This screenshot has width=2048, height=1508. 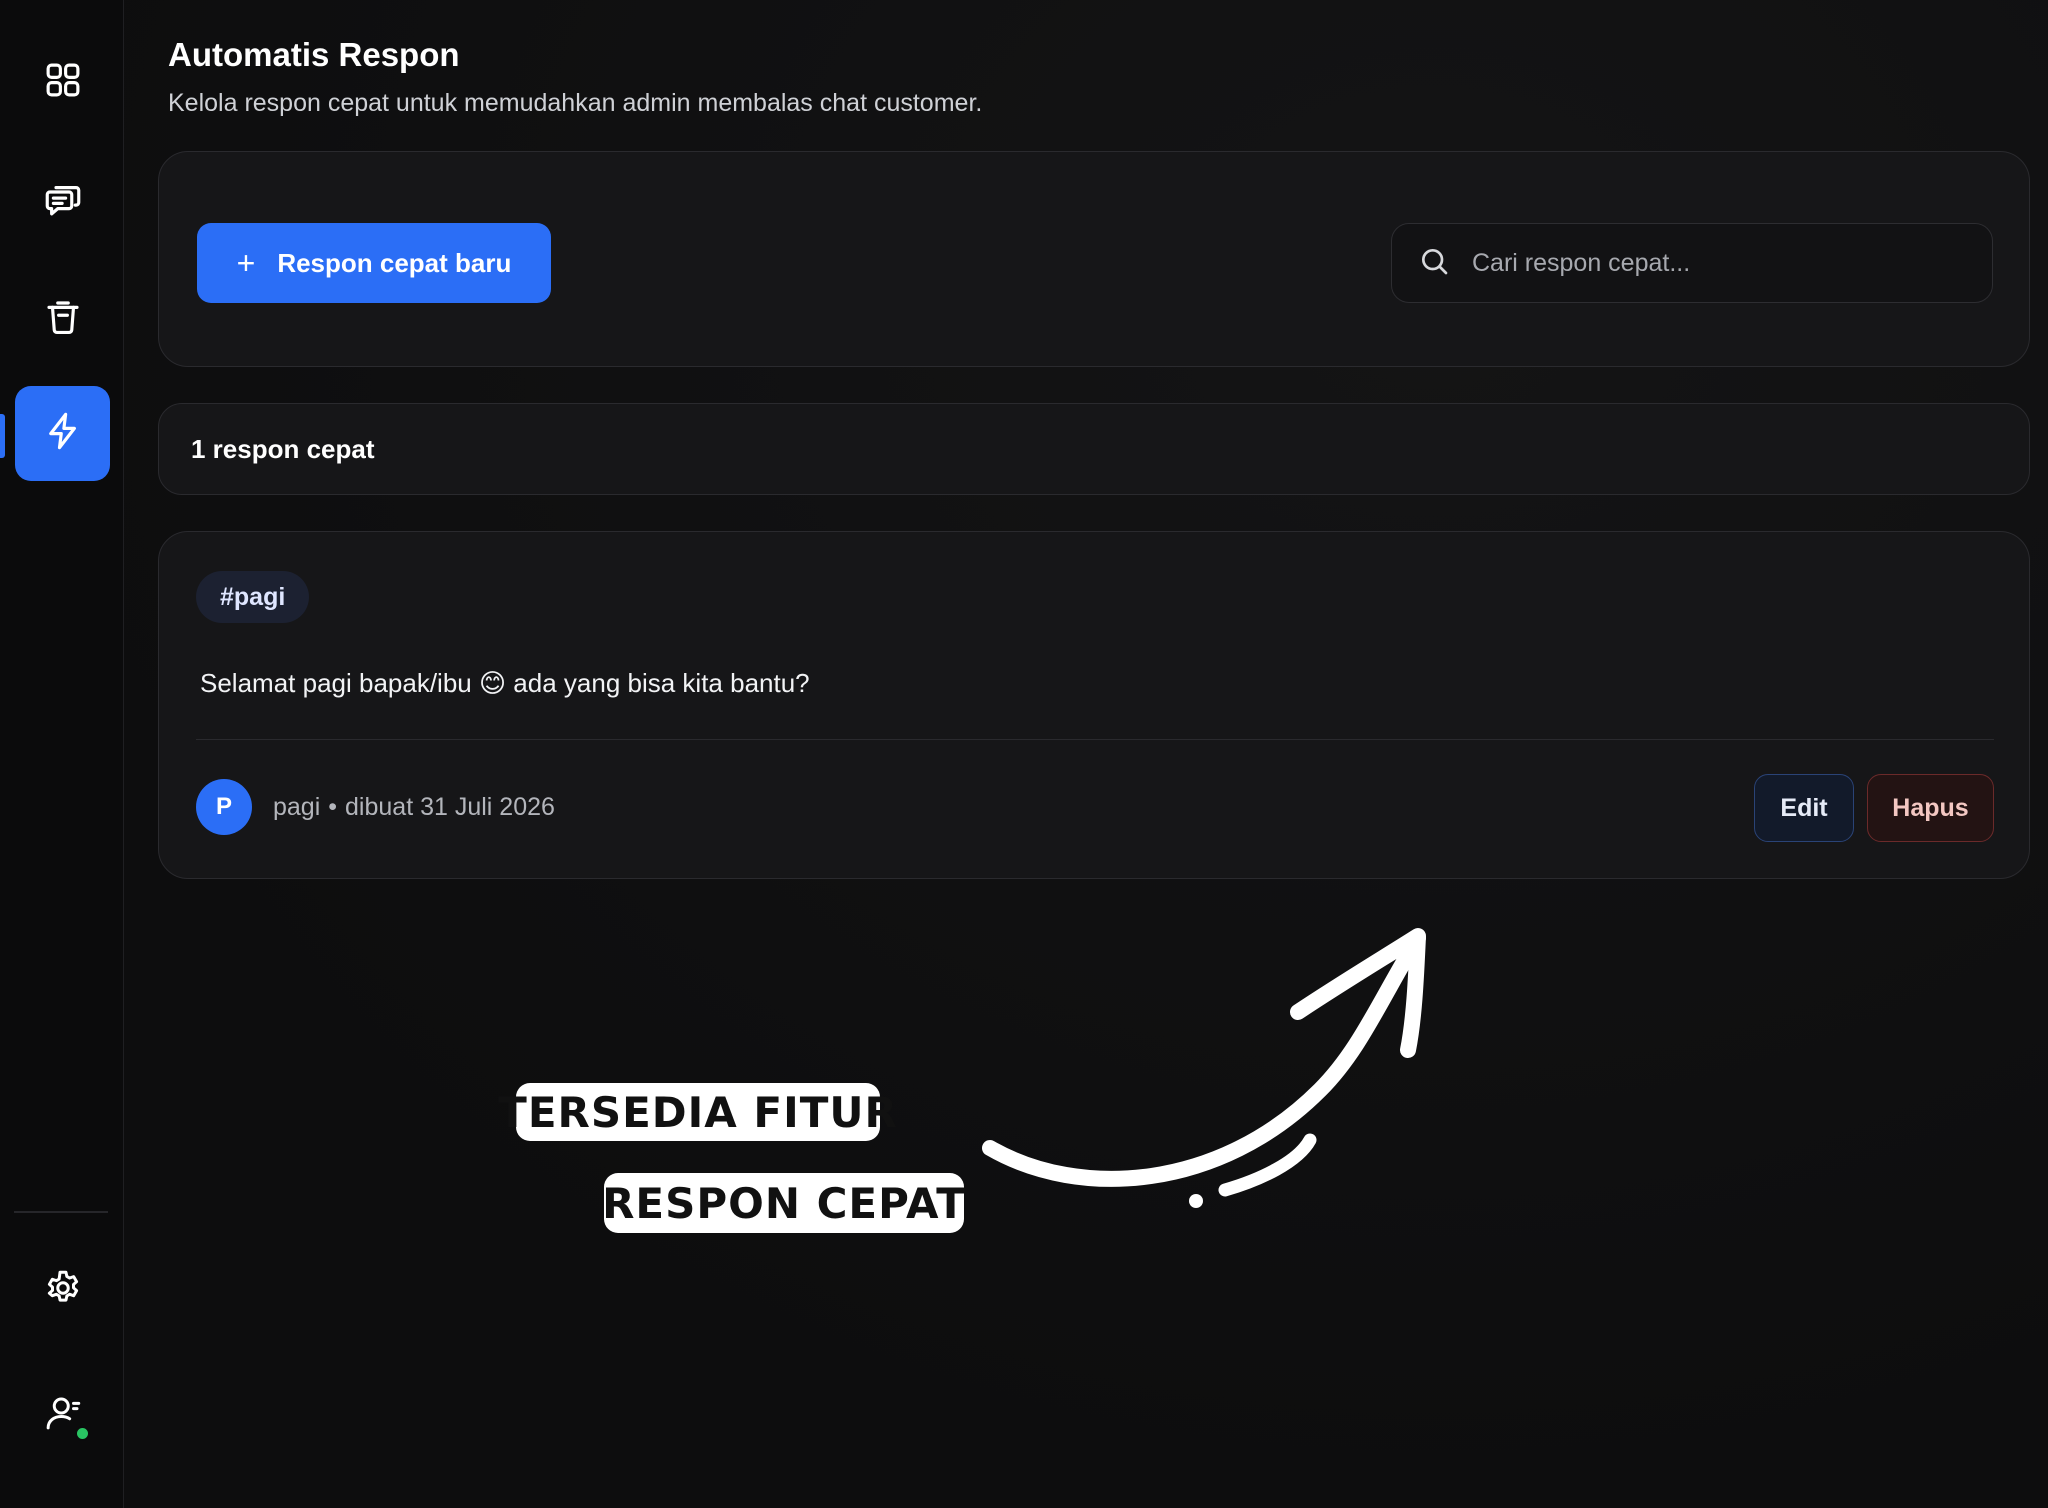 What do you see at coordinates (2, 436) in the screenshot?
I see `active-nav-indicator` at bounding box center [2, 436].